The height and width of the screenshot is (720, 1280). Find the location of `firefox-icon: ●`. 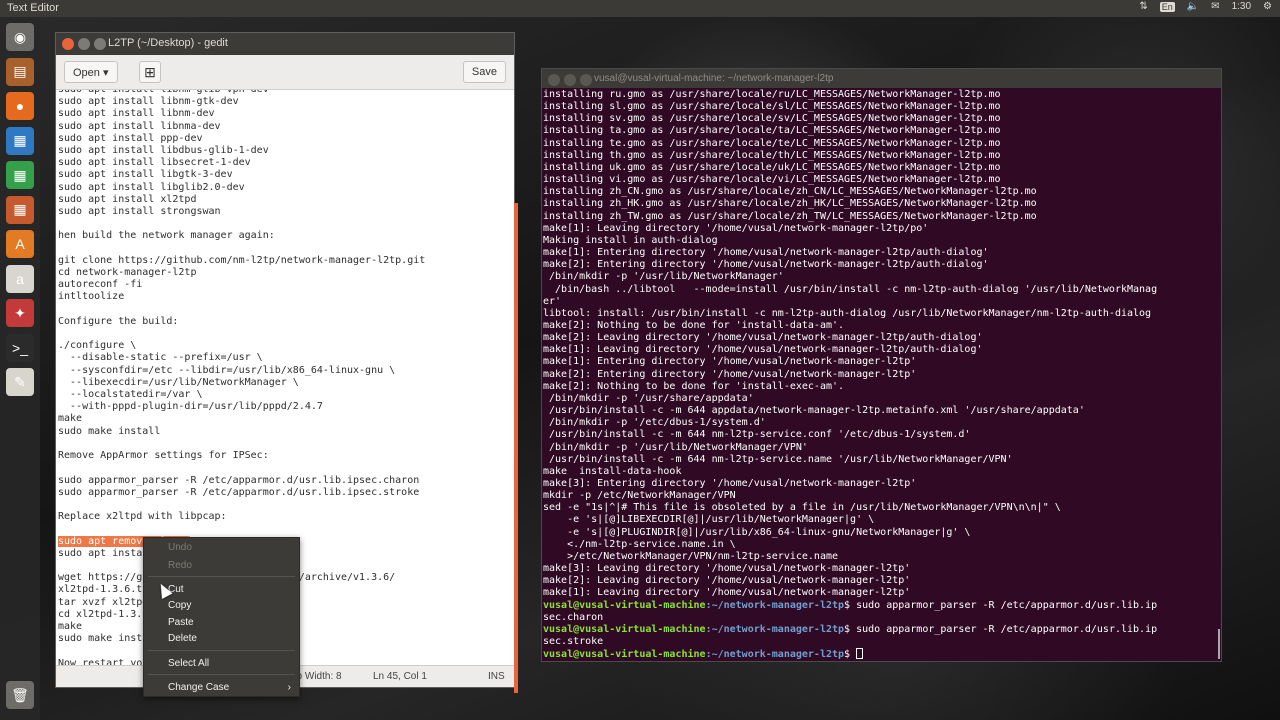

firefox-icon: ● is located at coordinates (20, 106).